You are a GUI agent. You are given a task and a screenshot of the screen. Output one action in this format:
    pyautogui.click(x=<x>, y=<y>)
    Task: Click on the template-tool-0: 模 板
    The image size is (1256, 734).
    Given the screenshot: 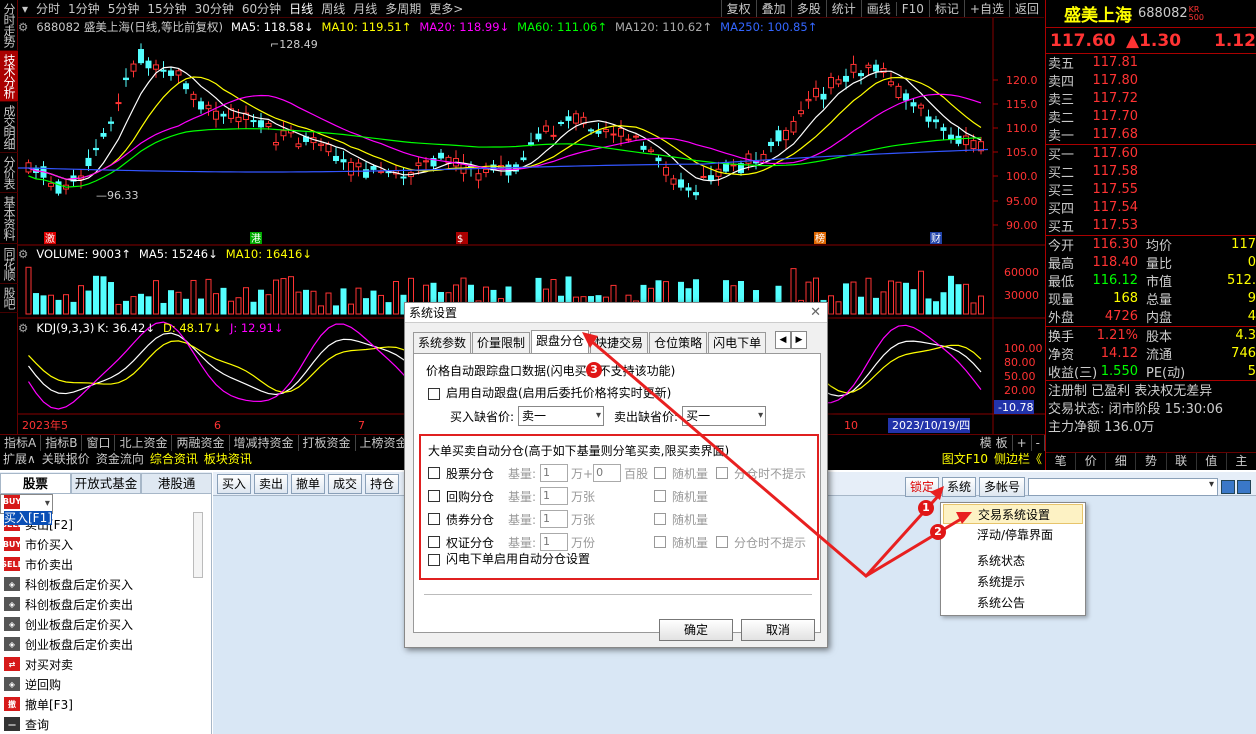 What is the action you would take?
    pyautogui.click(x=994, y=443)
    